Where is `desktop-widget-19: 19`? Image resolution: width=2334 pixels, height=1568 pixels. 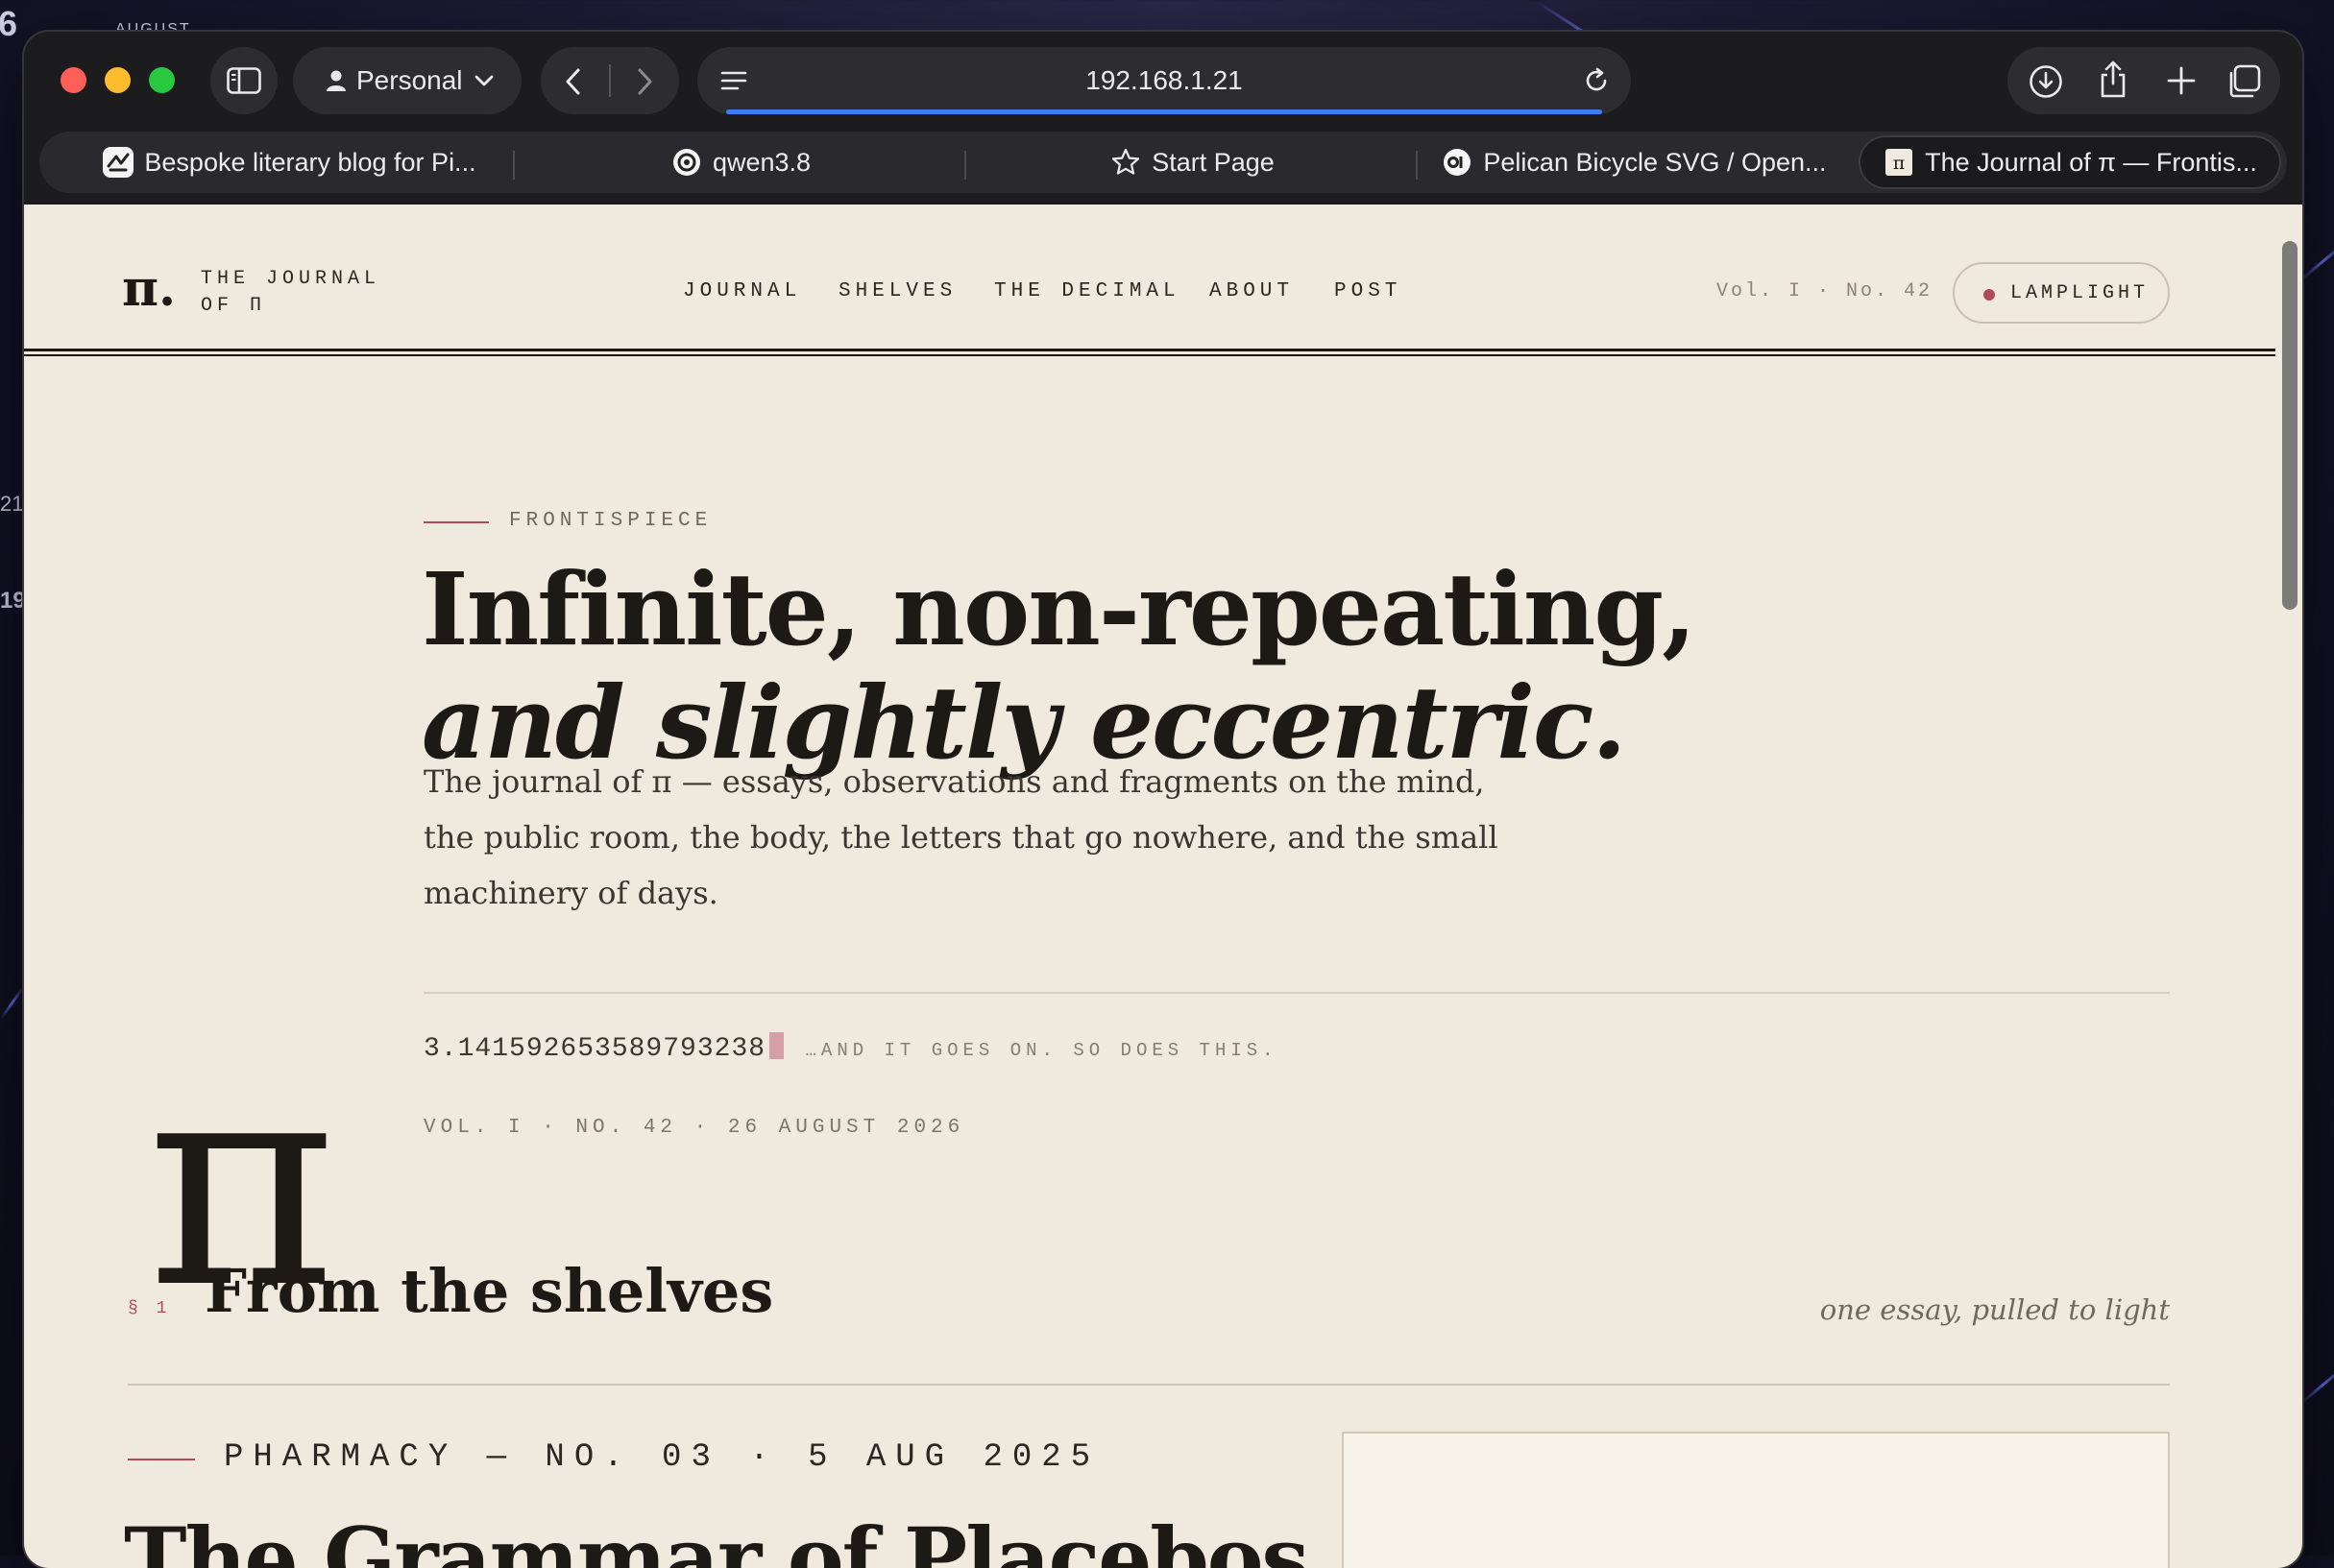 desktop-widget-19: 19 is located at coordinates (13, 601).